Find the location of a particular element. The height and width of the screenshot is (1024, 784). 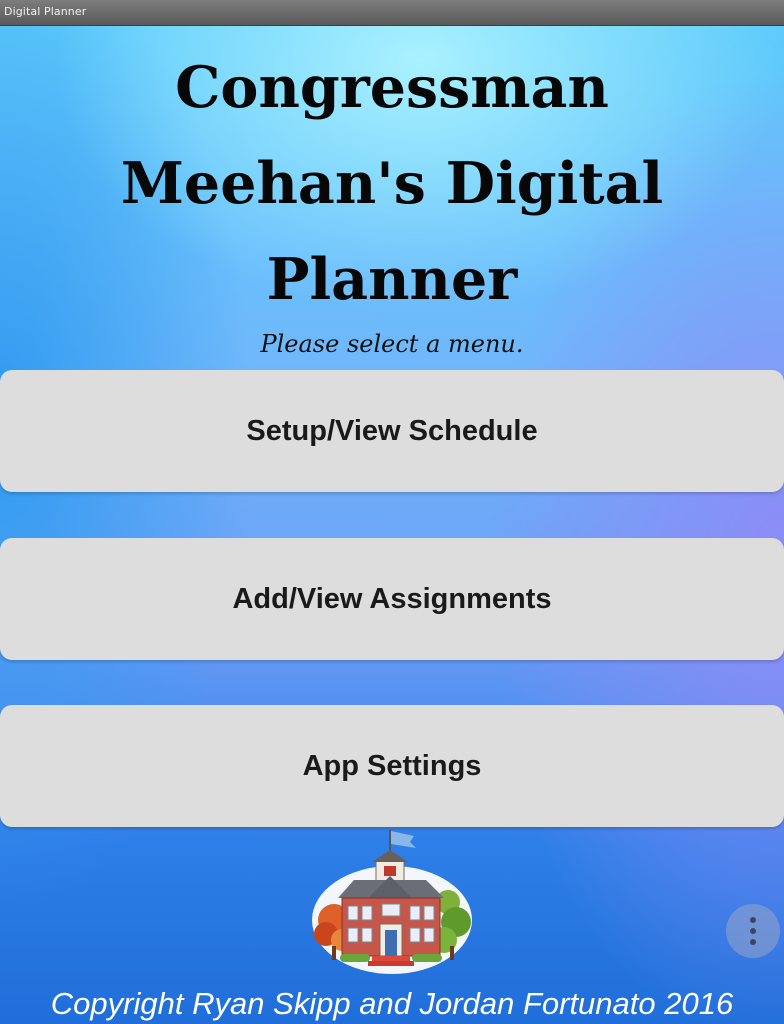

setup-view-schedule-button: Setup/View Schedule is located at coordinates (392, 431).